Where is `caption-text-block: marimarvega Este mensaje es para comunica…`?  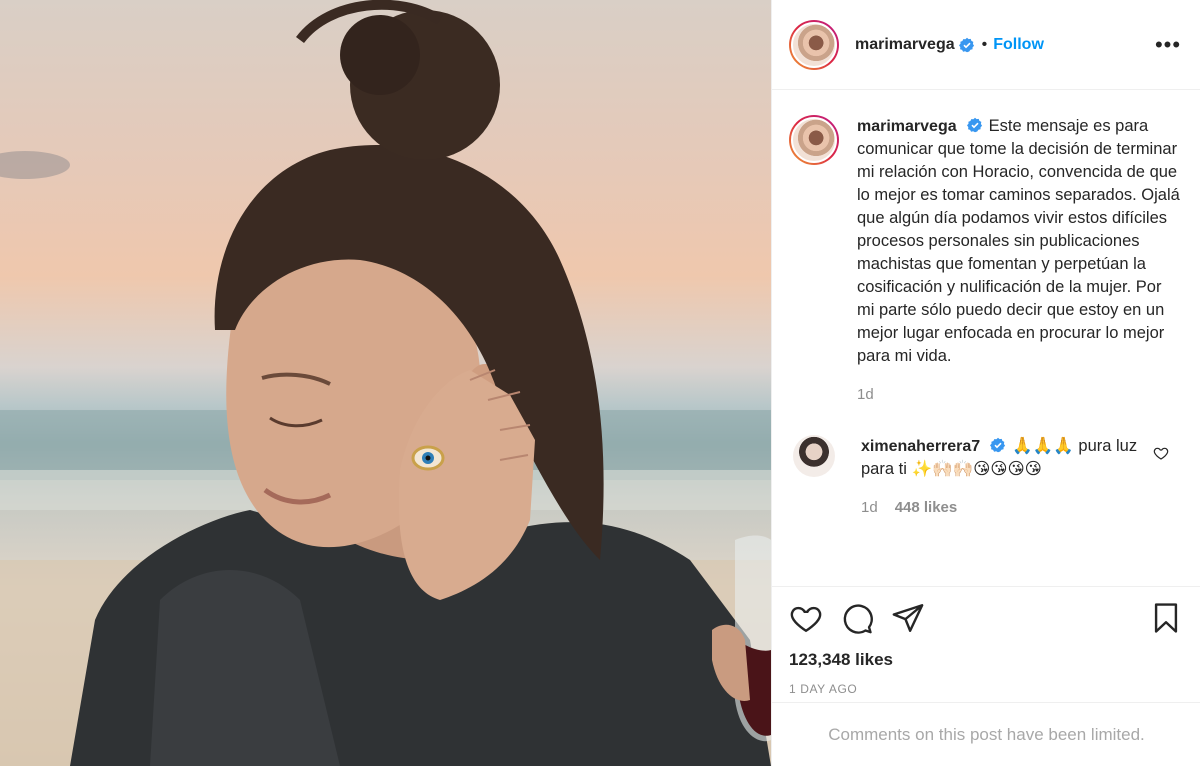 caption-text-block: marimarvega Este mensaje es para comunica… is located at coordinates (1020, 241).